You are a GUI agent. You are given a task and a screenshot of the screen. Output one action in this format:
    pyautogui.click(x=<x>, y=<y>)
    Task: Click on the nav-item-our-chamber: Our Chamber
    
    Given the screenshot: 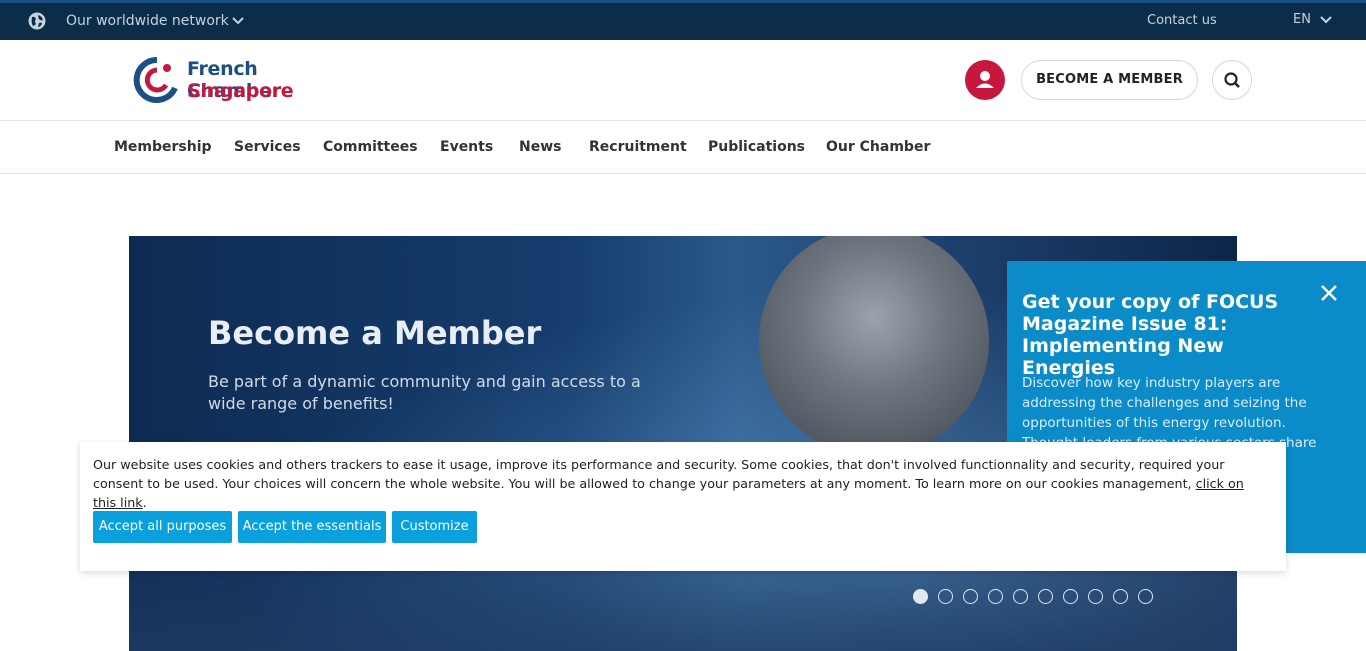 What is the action you would take?
    pyautogui.click(x=878, y=147)
    